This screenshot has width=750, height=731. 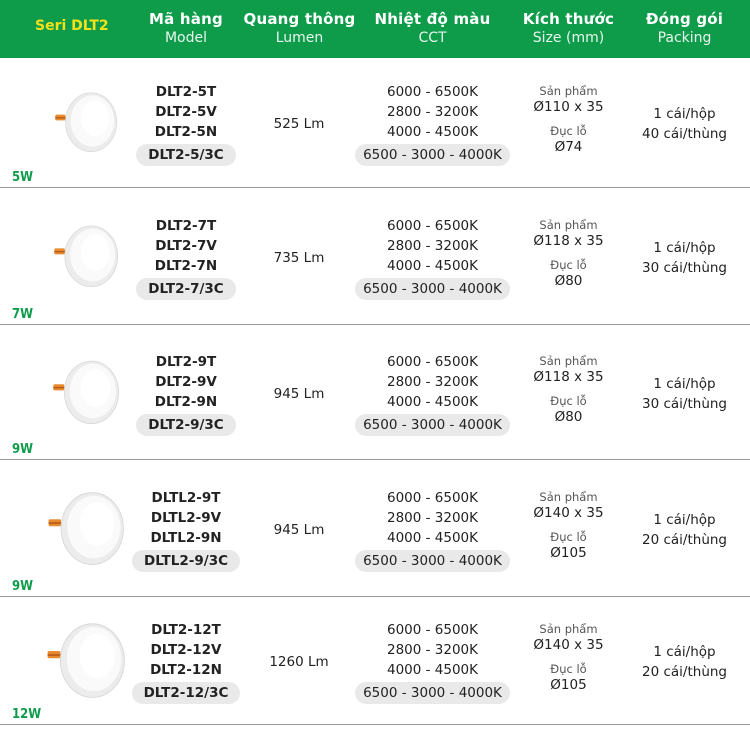 I want to click on header-model-sub: Model, so click(x=186, y=38).